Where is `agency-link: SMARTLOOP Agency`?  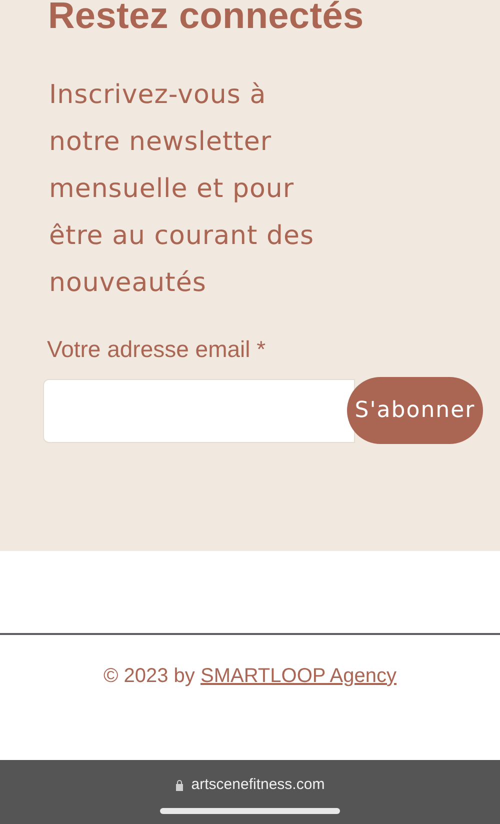
agency-link: SMARTLOOP Agency is located at coordinates (298, 676).